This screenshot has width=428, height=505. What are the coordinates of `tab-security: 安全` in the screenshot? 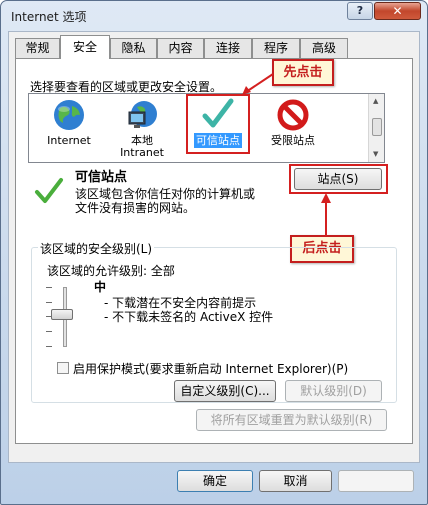 It's located at (85, 47).